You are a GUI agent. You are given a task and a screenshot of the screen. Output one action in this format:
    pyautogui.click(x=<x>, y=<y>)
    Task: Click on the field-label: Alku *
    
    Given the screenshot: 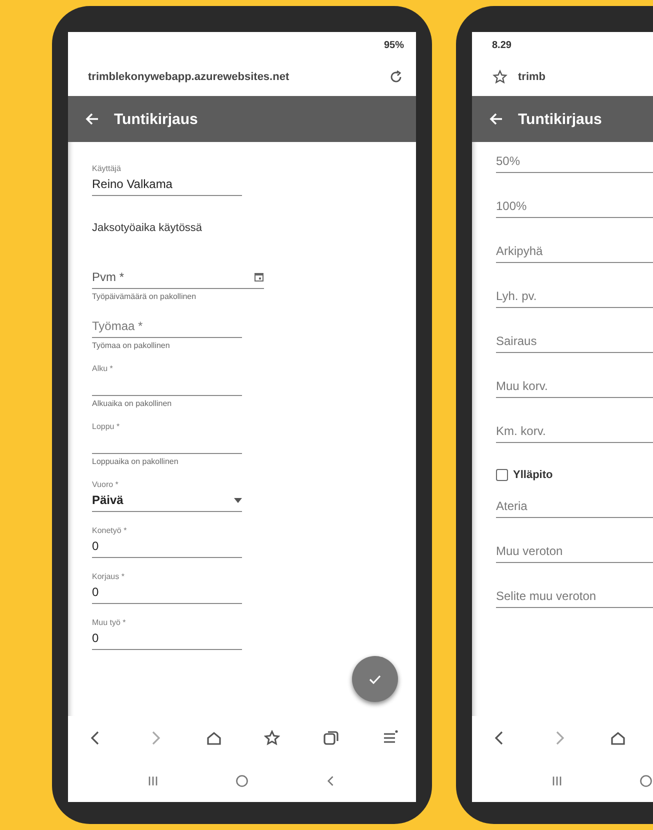 What is the action you would take?
    pyautogui.click(x=103, y=368)
    